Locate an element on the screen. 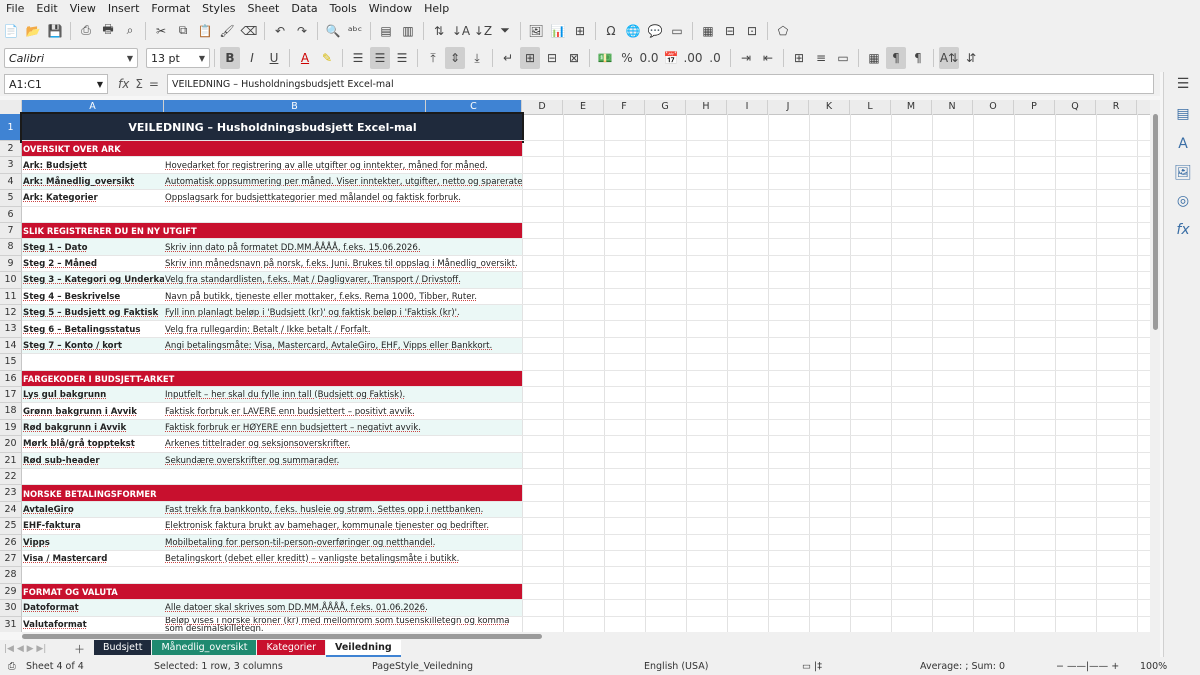 Image resolution: width=1200 pixels, height=675 pixels. freeze-rows-columns-icon: ⊟ is located at coordinates (730, 31).